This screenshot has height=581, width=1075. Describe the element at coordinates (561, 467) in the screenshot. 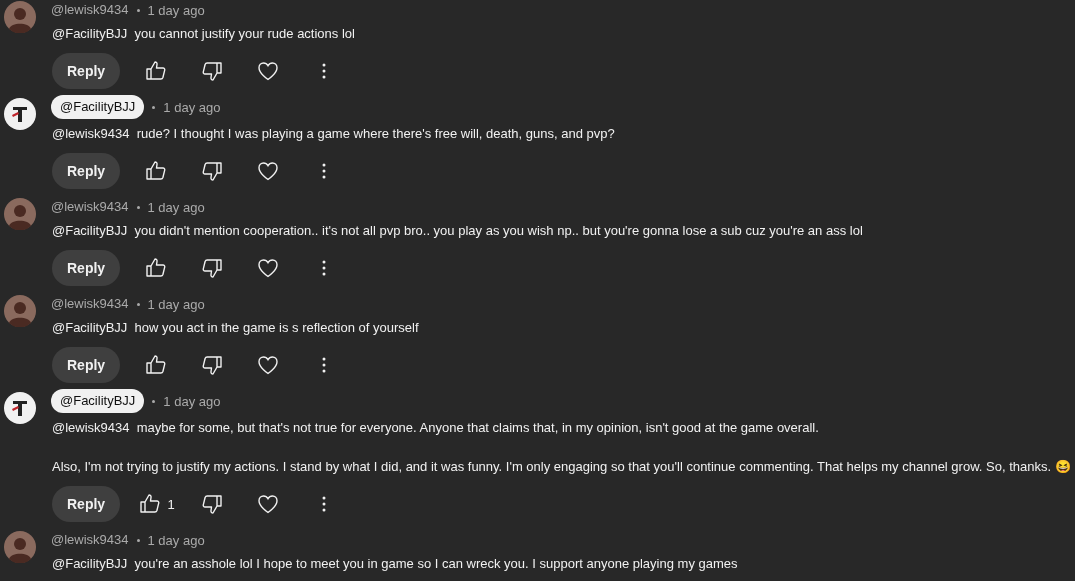

I see `comment-text: Also, I'm not trying to justify my actions. I stand by what I did, and it was funny. I'm only engaging so that you'll continue commenting. That helps my channel grow. So, thanks. 😆` at that location.